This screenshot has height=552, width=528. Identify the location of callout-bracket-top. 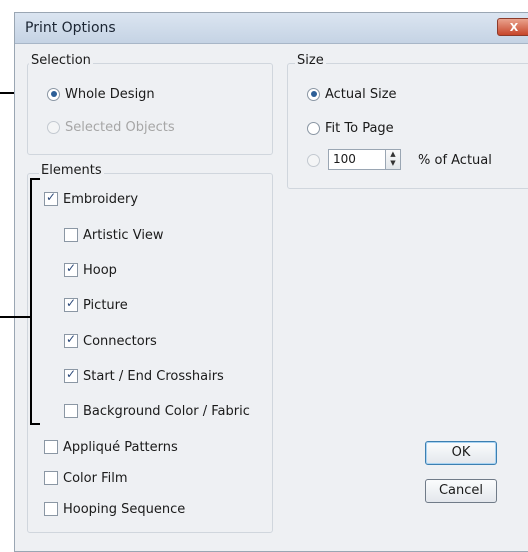
(35, 179).